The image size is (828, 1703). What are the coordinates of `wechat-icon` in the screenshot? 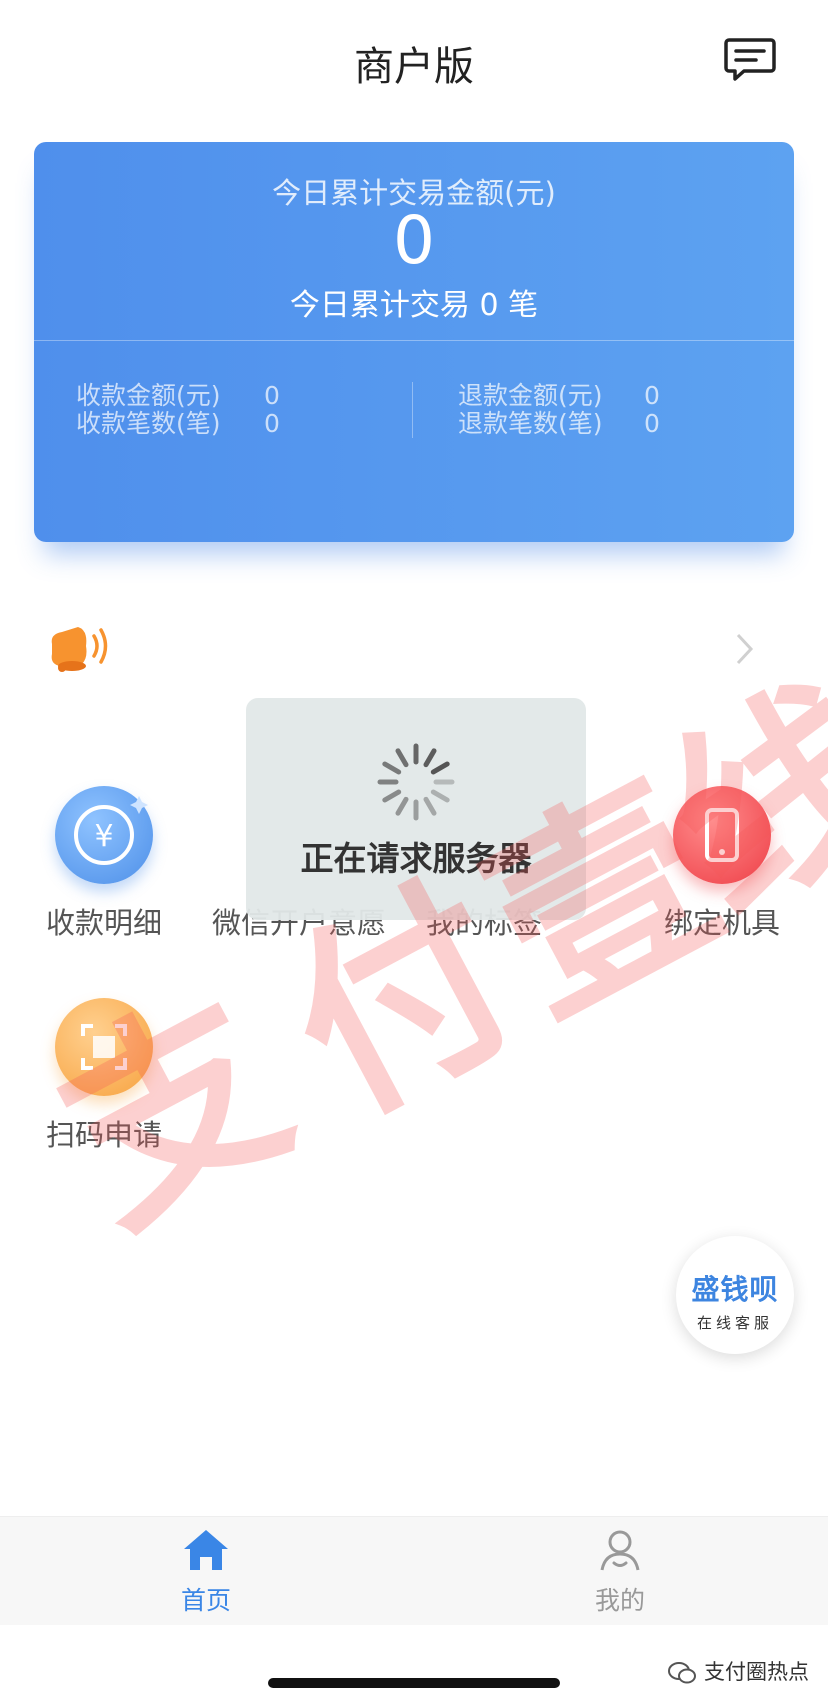 It's located at (682, 1673).